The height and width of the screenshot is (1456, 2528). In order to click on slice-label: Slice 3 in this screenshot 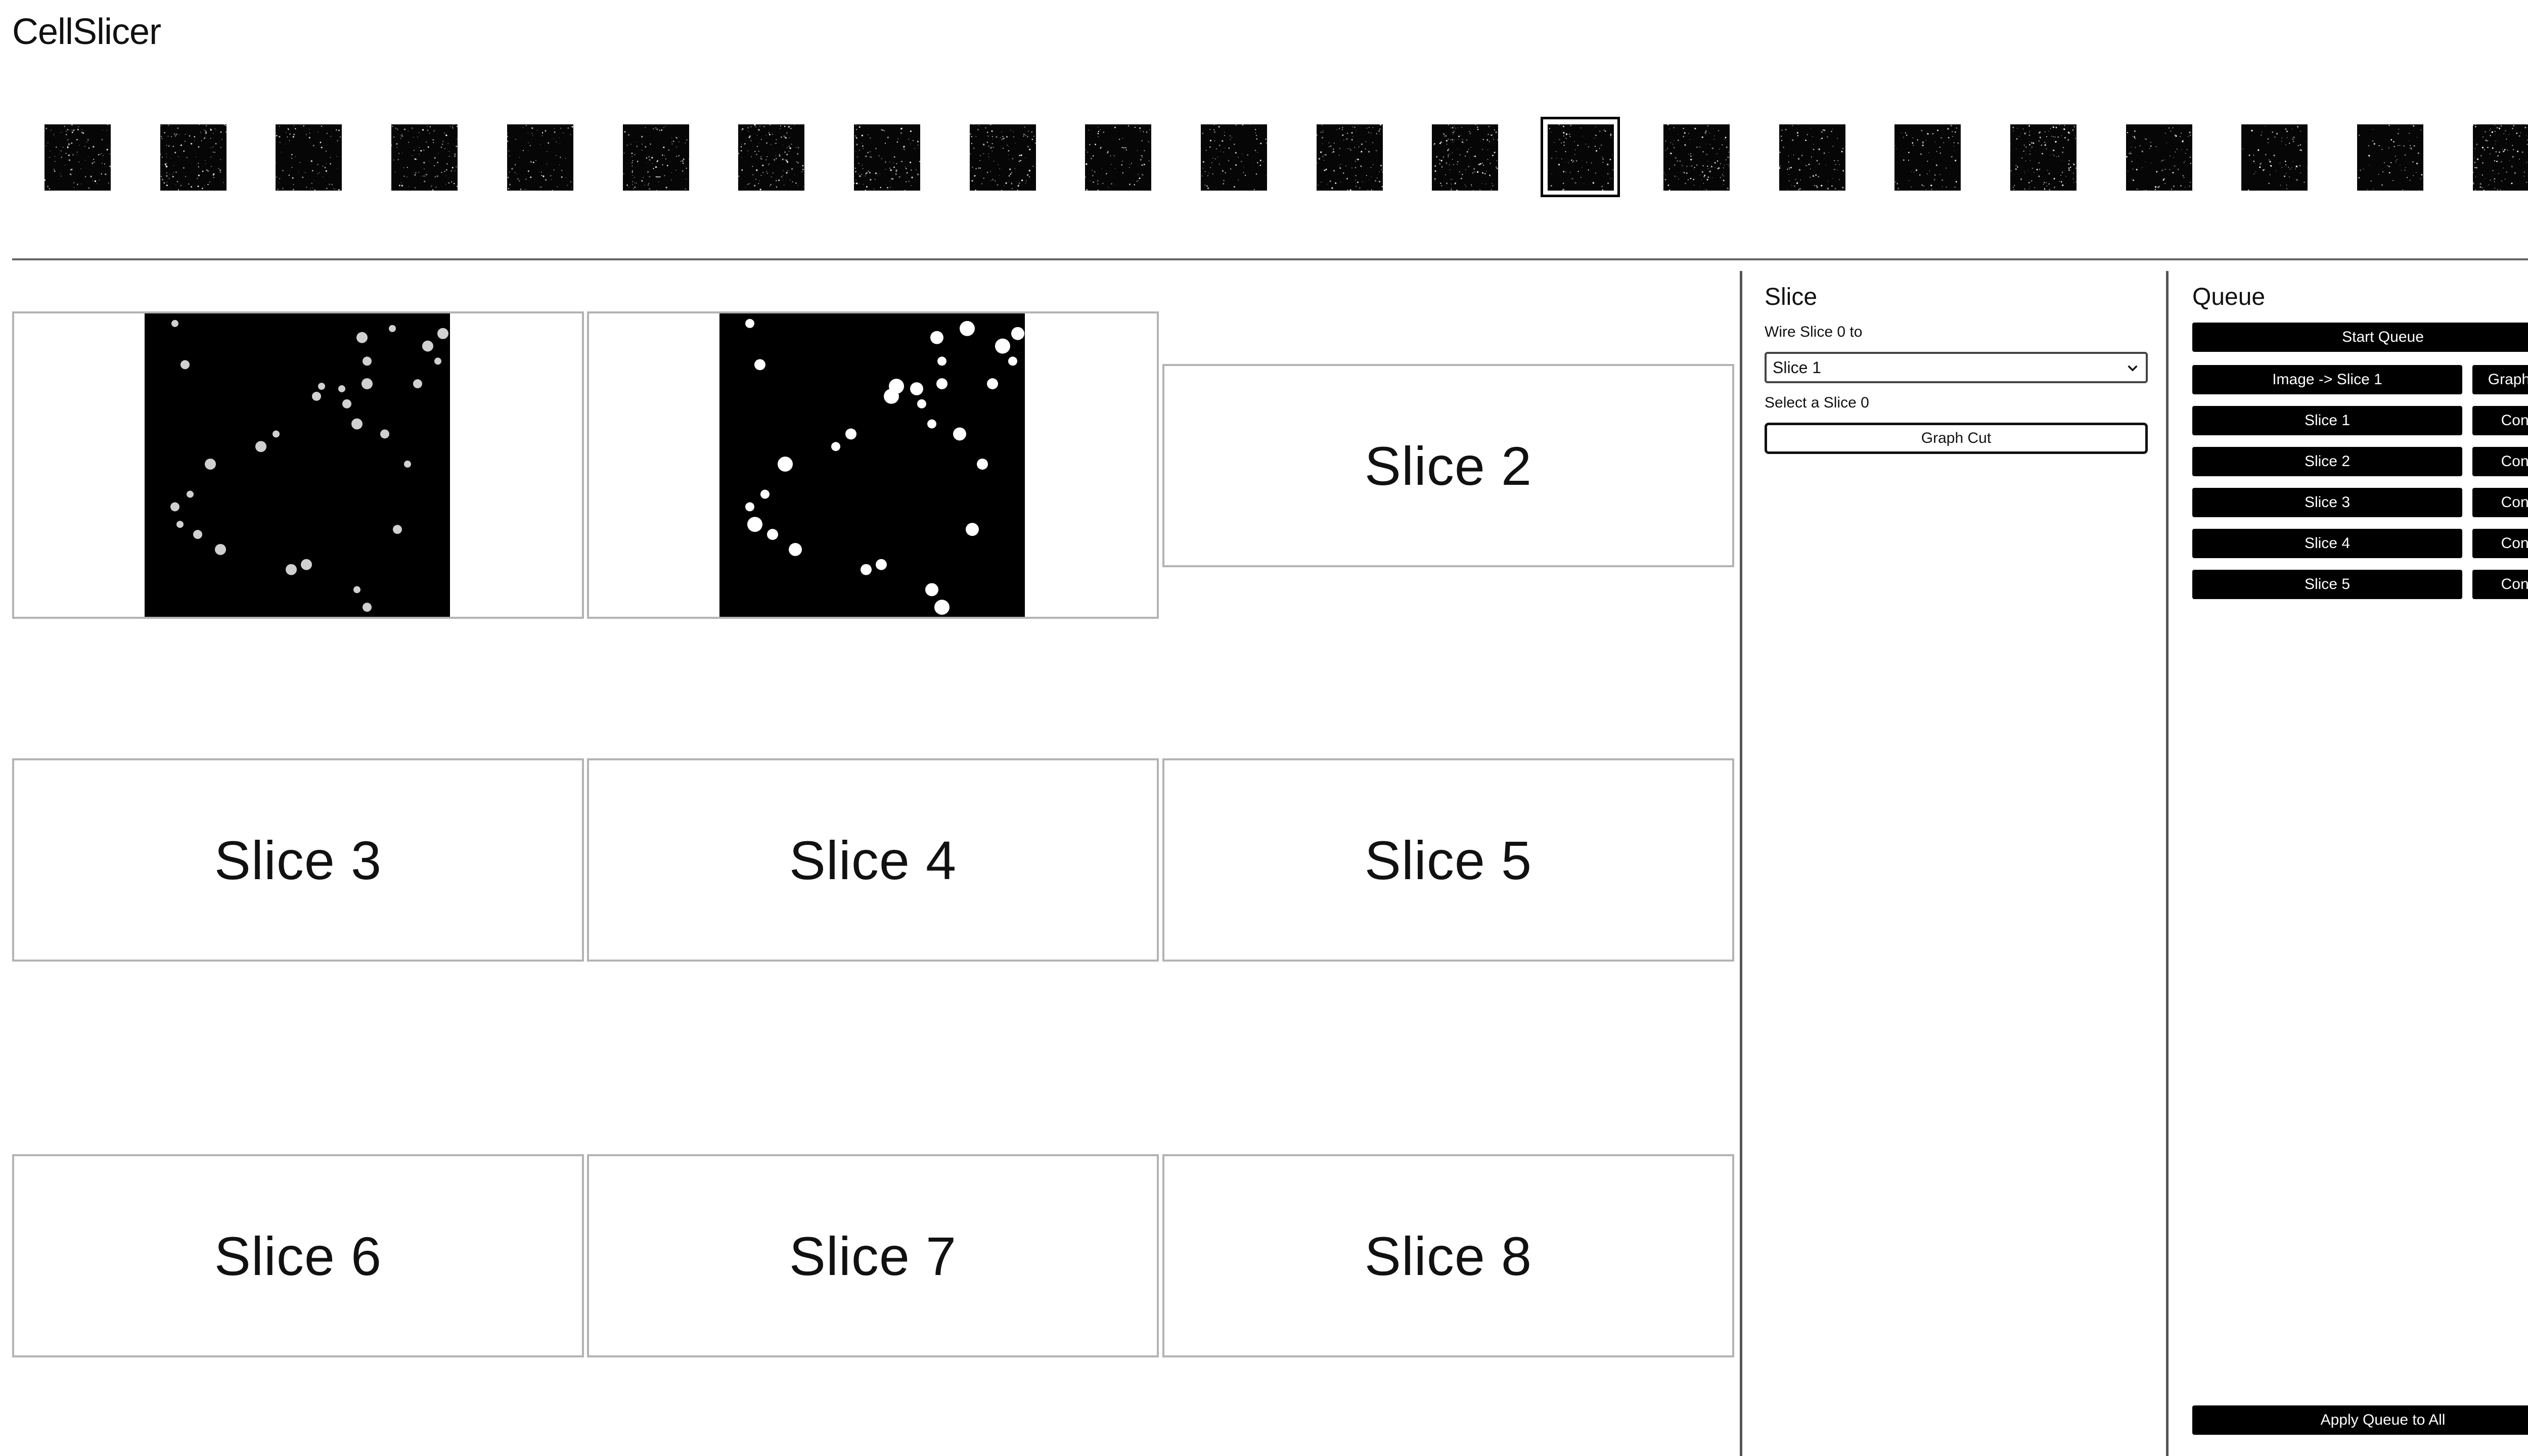, I will do `click(298, 860)`.